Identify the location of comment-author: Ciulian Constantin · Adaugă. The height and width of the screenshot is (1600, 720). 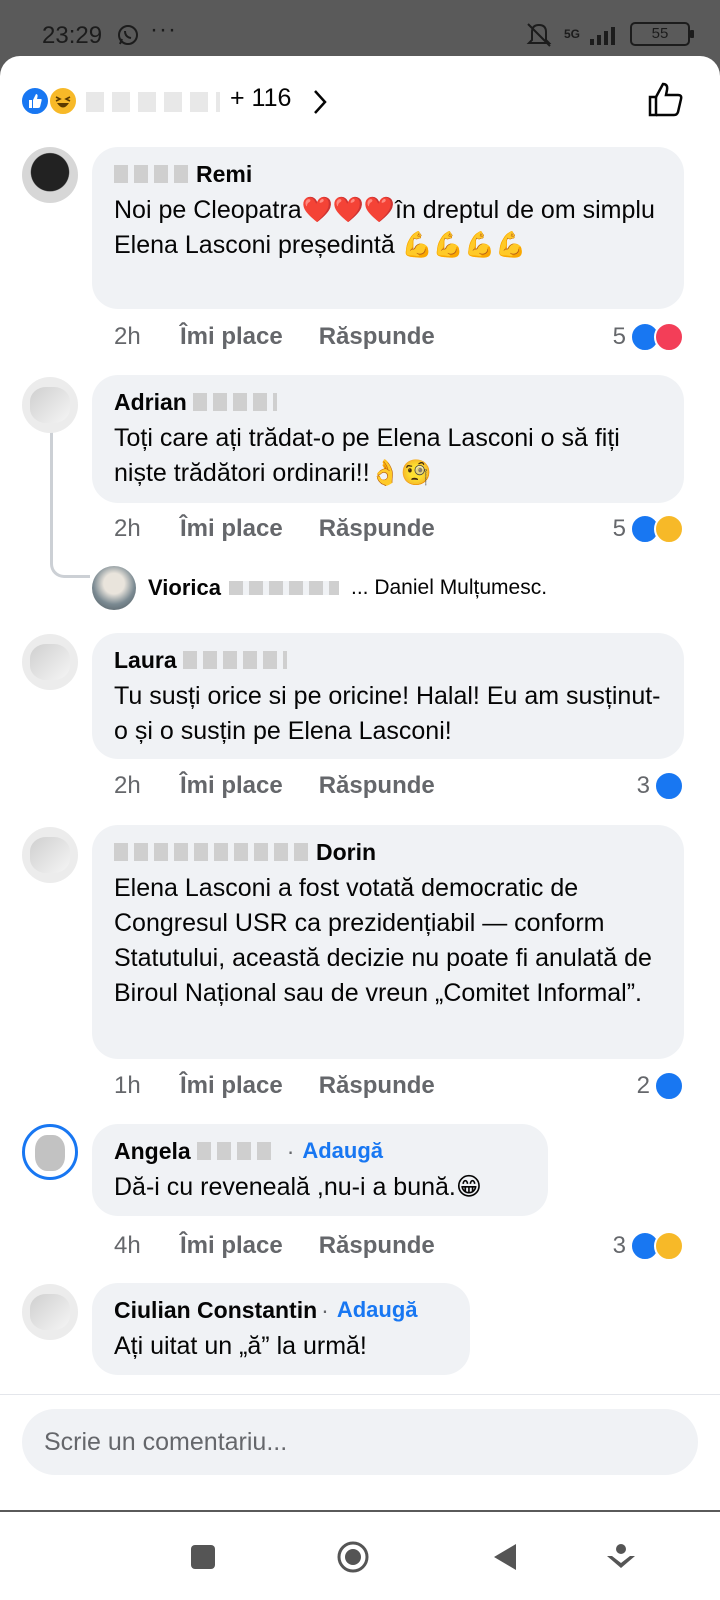
(281, 1310).